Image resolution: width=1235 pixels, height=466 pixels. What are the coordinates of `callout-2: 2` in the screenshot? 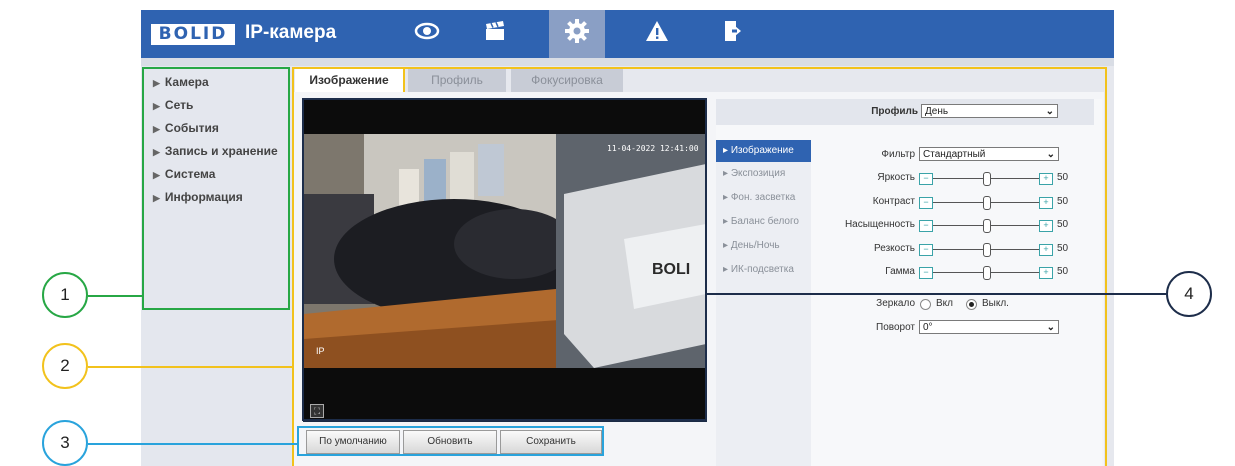 It's located at (65, 366).